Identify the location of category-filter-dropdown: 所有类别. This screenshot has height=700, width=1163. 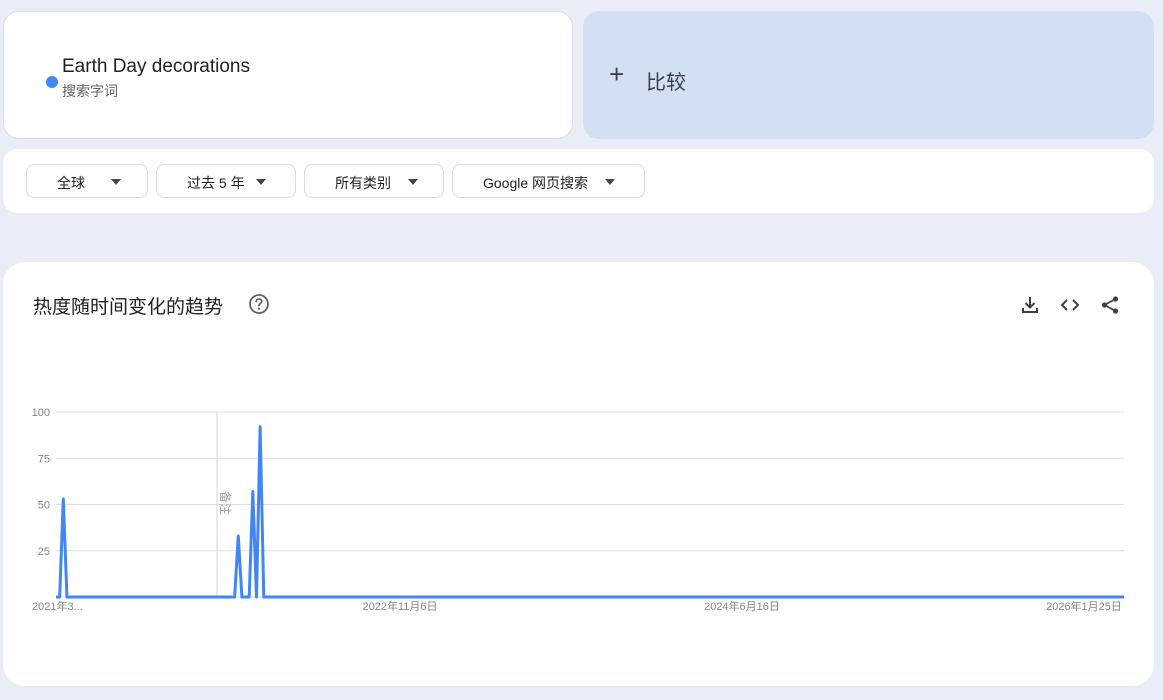
(374, 181).